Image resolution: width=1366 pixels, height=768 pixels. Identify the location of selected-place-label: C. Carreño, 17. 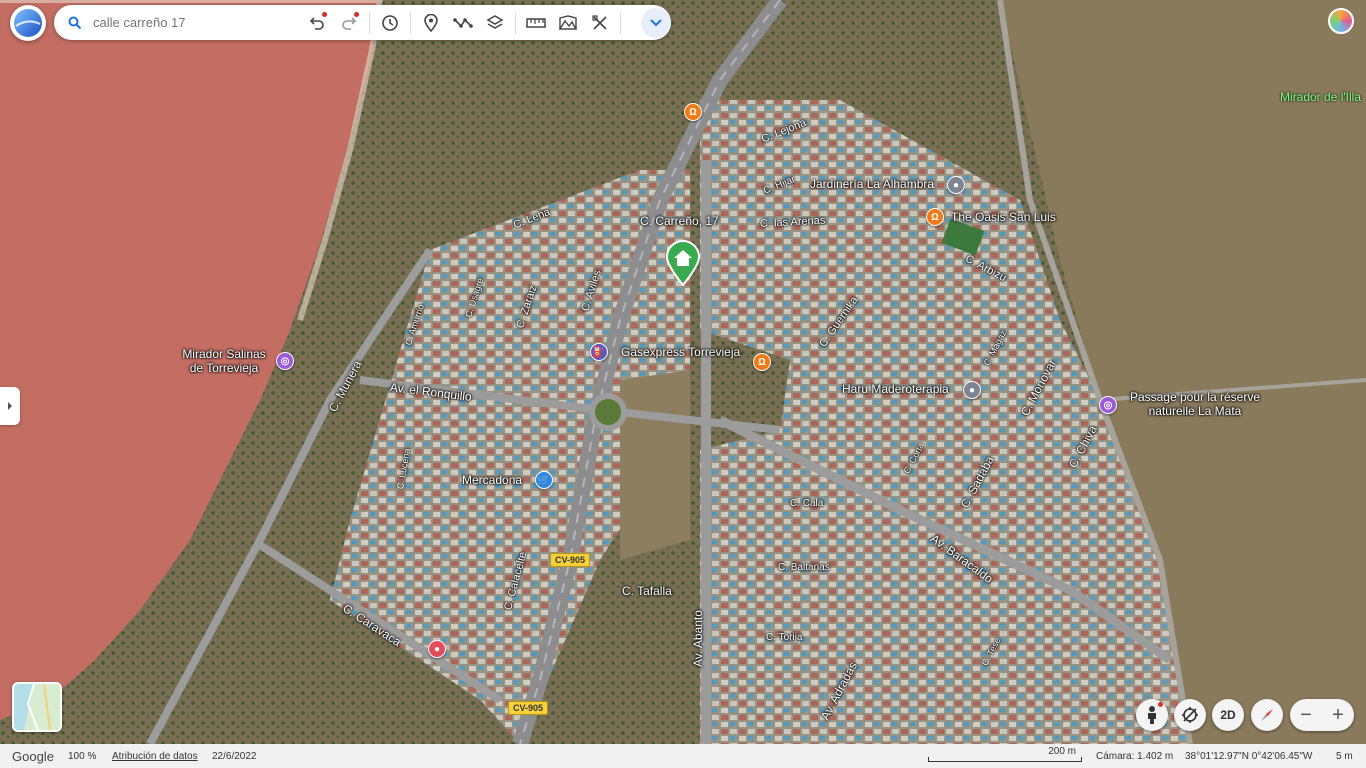
(679, 221).